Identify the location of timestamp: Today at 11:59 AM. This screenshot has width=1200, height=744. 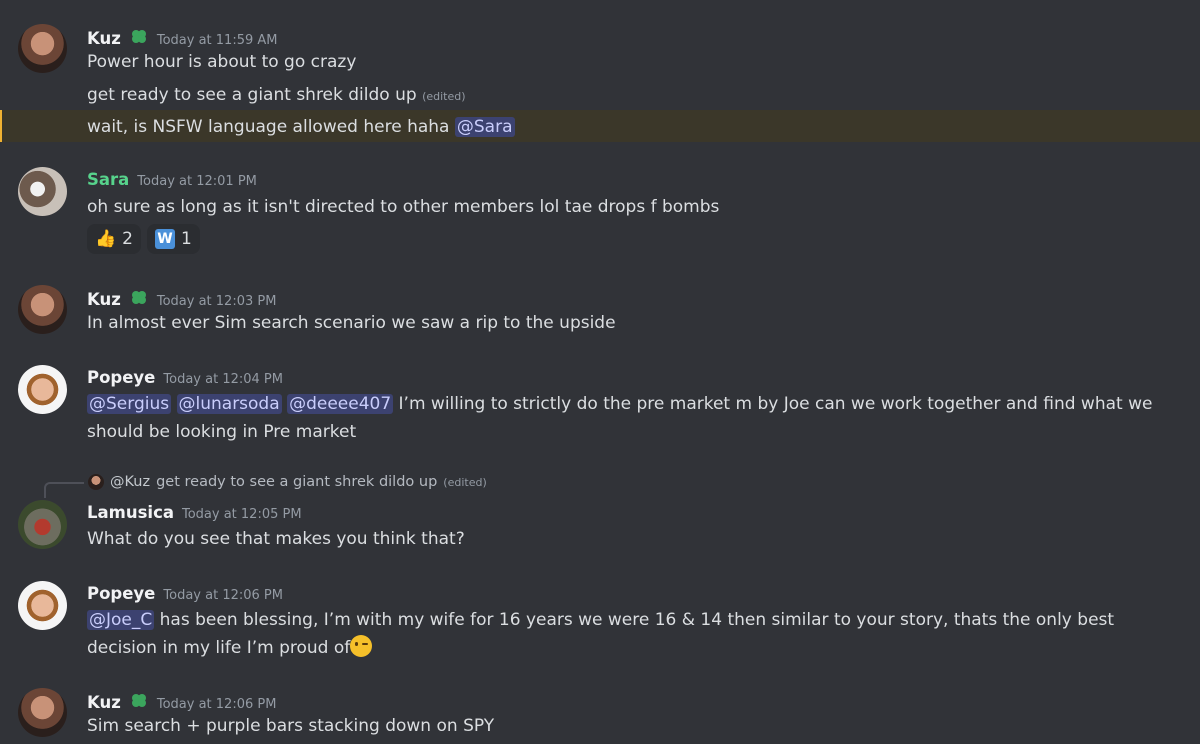
(217, 40).